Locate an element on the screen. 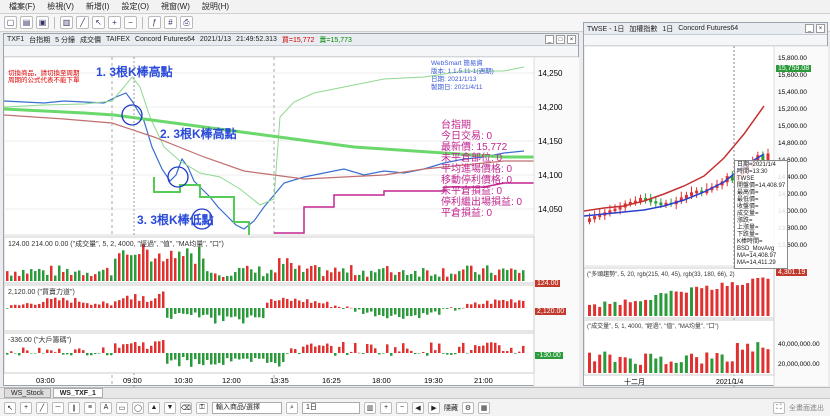 This screenshot has width=830, height=416. tab-ws-stock: WS_Stock is located at coordinates (27, 393).